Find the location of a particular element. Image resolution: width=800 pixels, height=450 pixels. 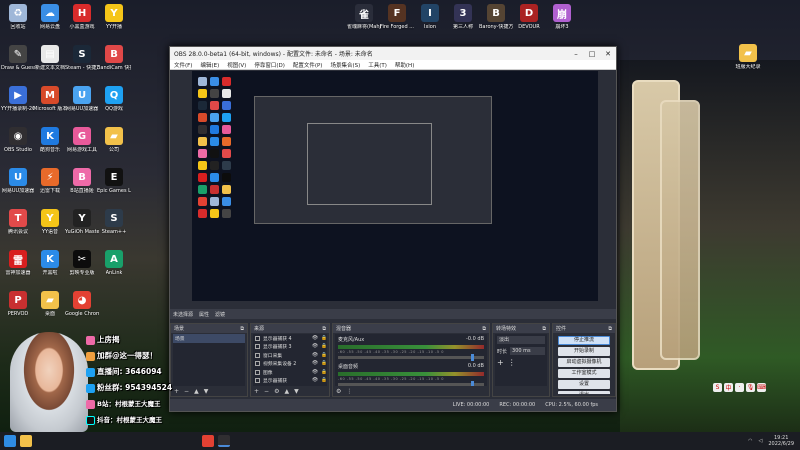

ime-button: · is located at coordinates (739, 387).